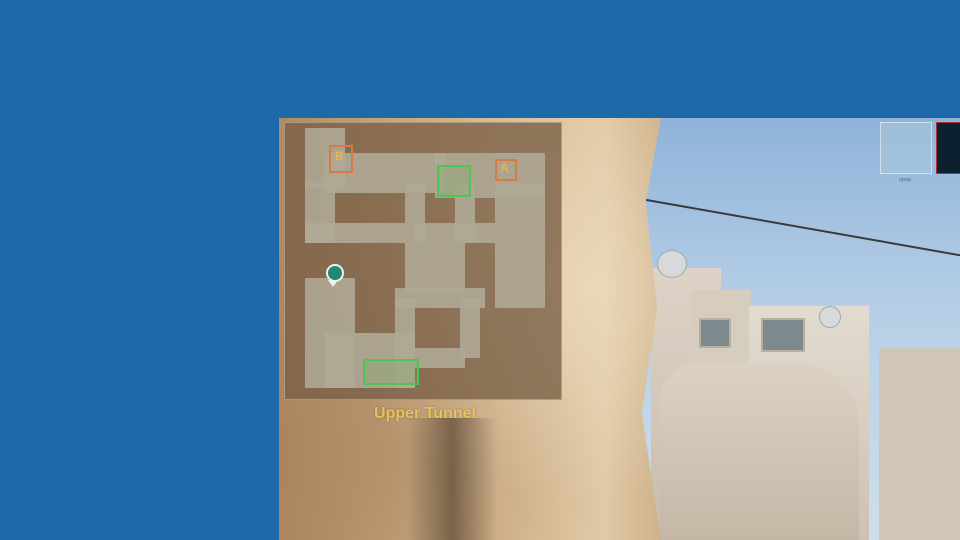 The image size is (960, 540). I want to click on shadow, so click(452, 479).